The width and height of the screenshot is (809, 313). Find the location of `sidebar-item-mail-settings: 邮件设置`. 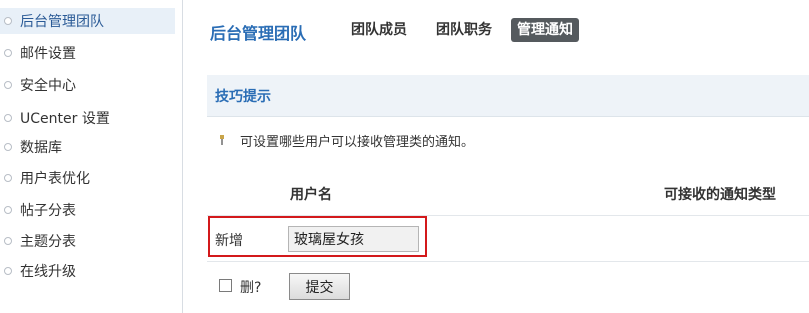

sidebar-item-mail-settings: 邮件设置 is located at coordinates (87, 53).